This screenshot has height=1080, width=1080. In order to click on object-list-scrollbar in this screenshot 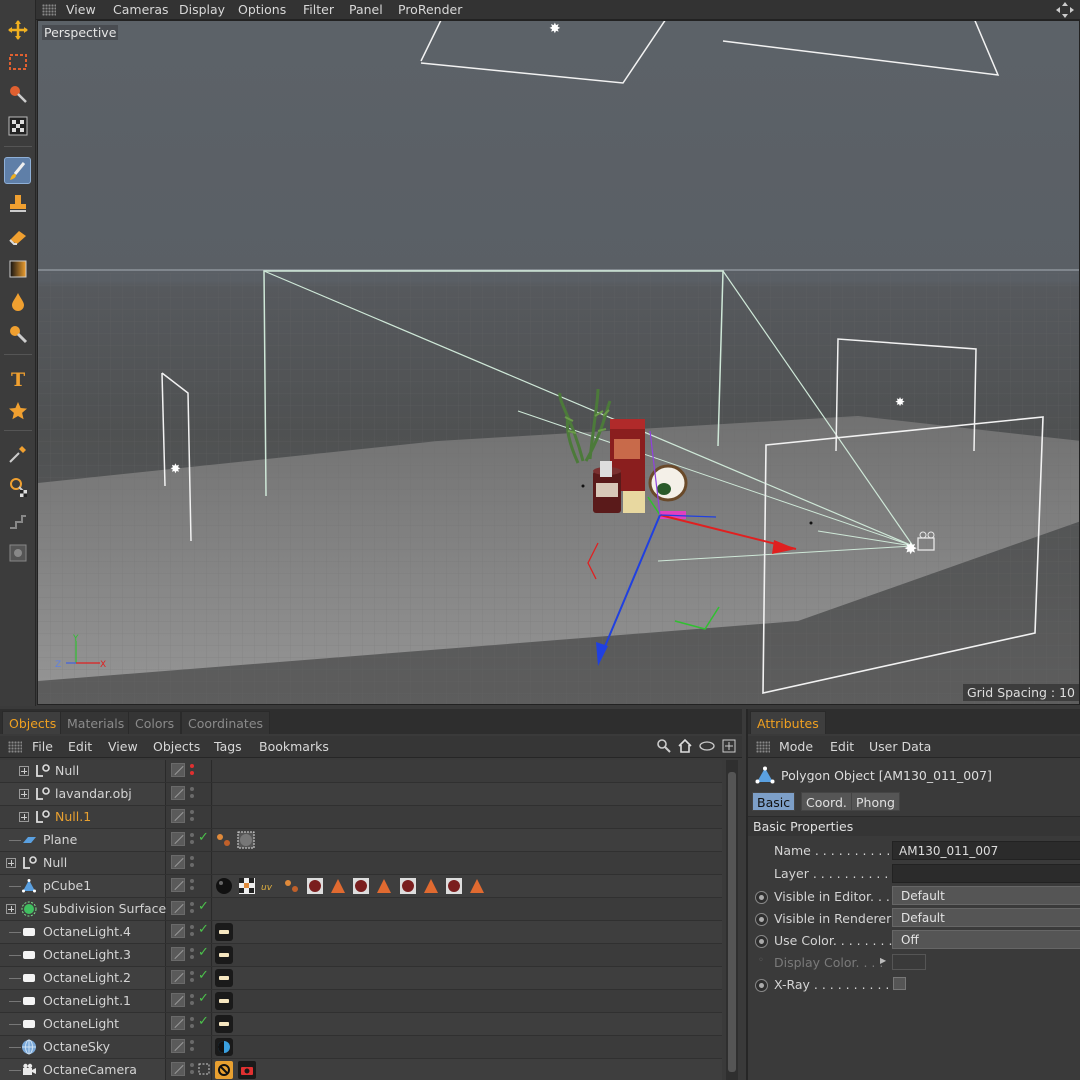, I will do `click(732, 920)`.